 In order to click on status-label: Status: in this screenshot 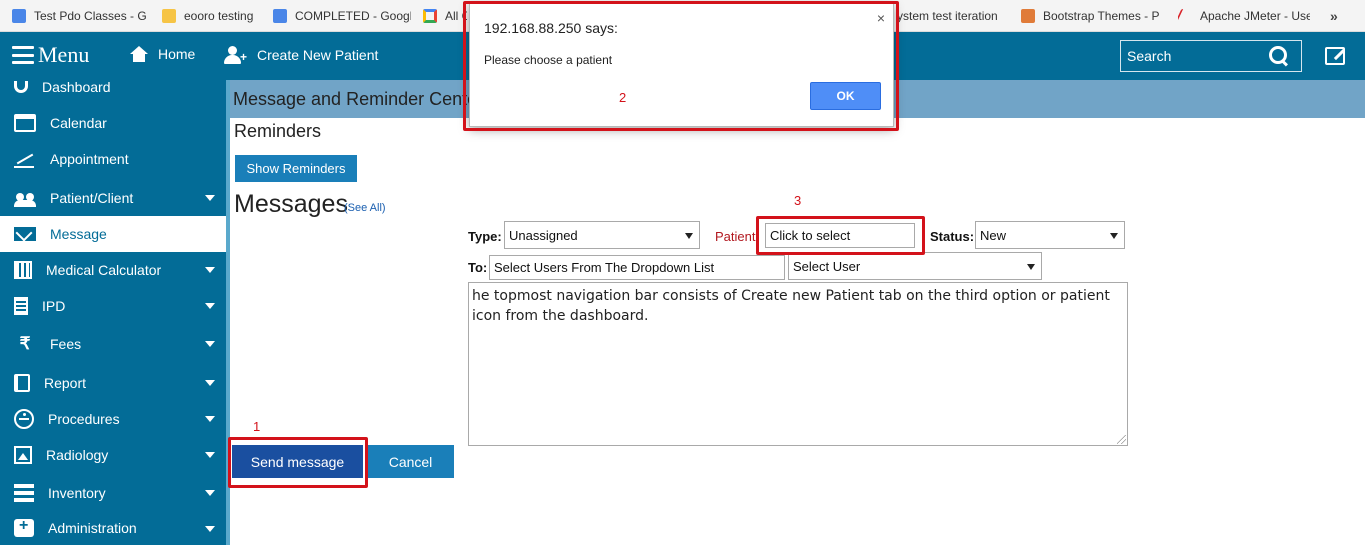, I will do `click(952, 236)`.